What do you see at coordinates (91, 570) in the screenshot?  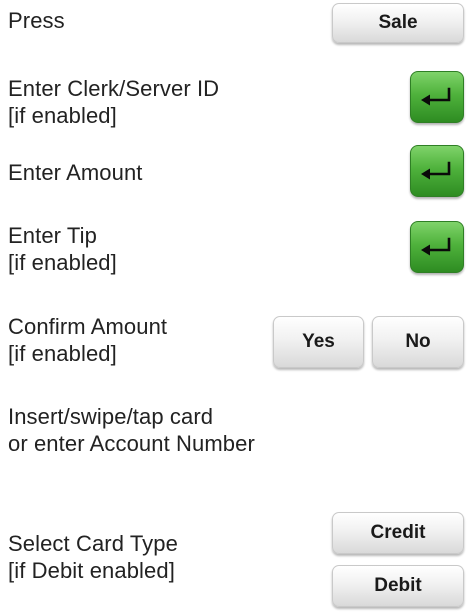 I see `step-card-type-note: [if Debit enabled]` at bounding box center [91, 570].